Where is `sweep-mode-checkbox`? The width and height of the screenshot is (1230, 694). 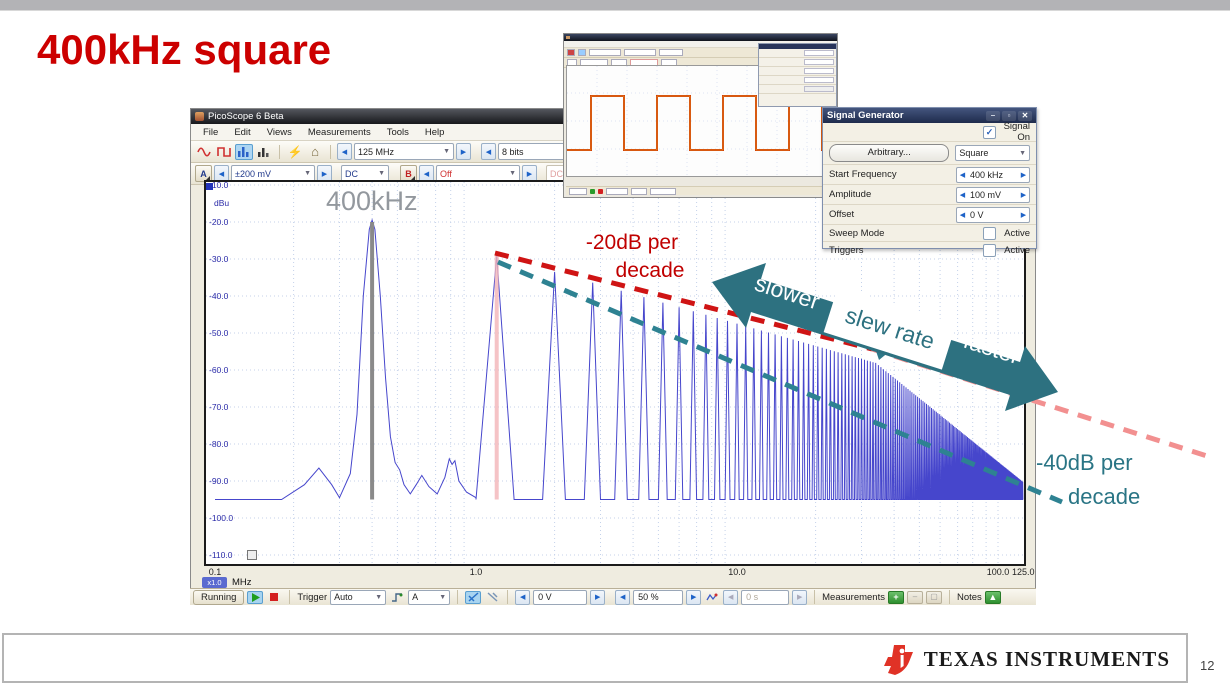 sweep-mode-checkbox is located at coordinates (989, 233).